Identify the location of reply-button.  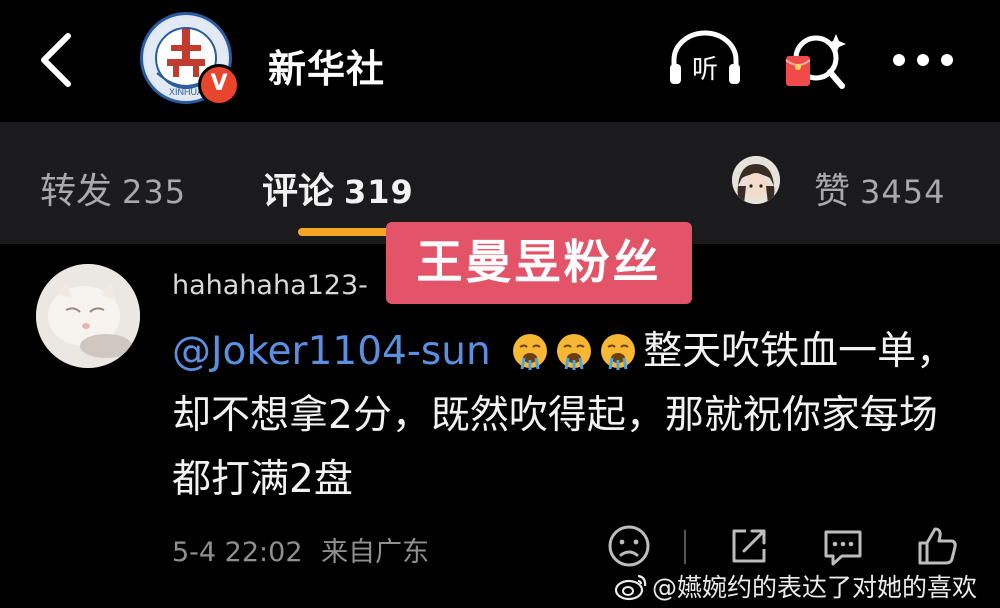
(843, 546).